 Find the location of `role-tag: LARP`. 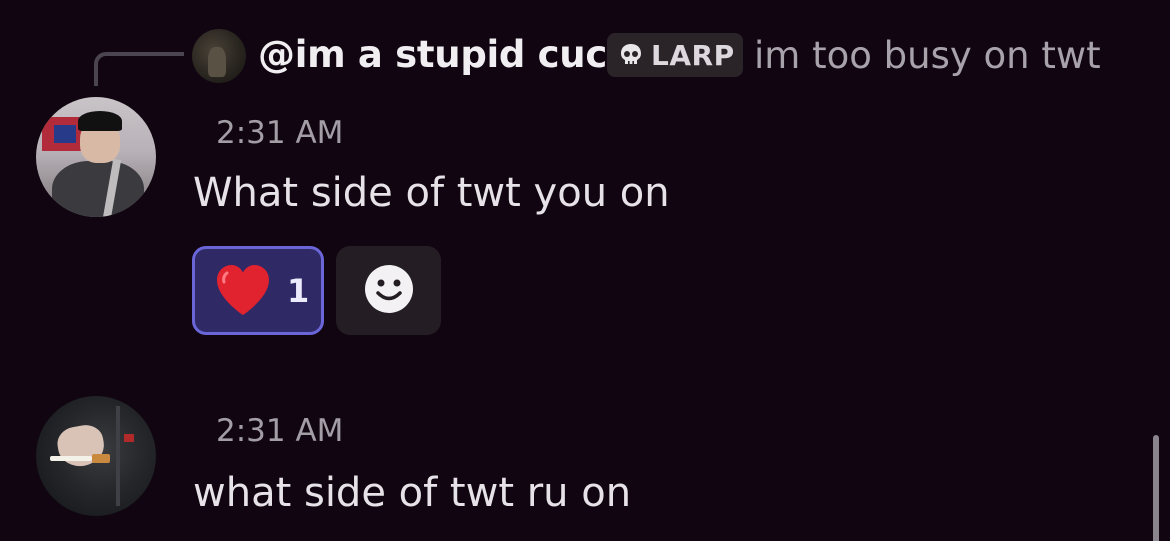

role-tag: LARP is located at coordinates (675, 55).